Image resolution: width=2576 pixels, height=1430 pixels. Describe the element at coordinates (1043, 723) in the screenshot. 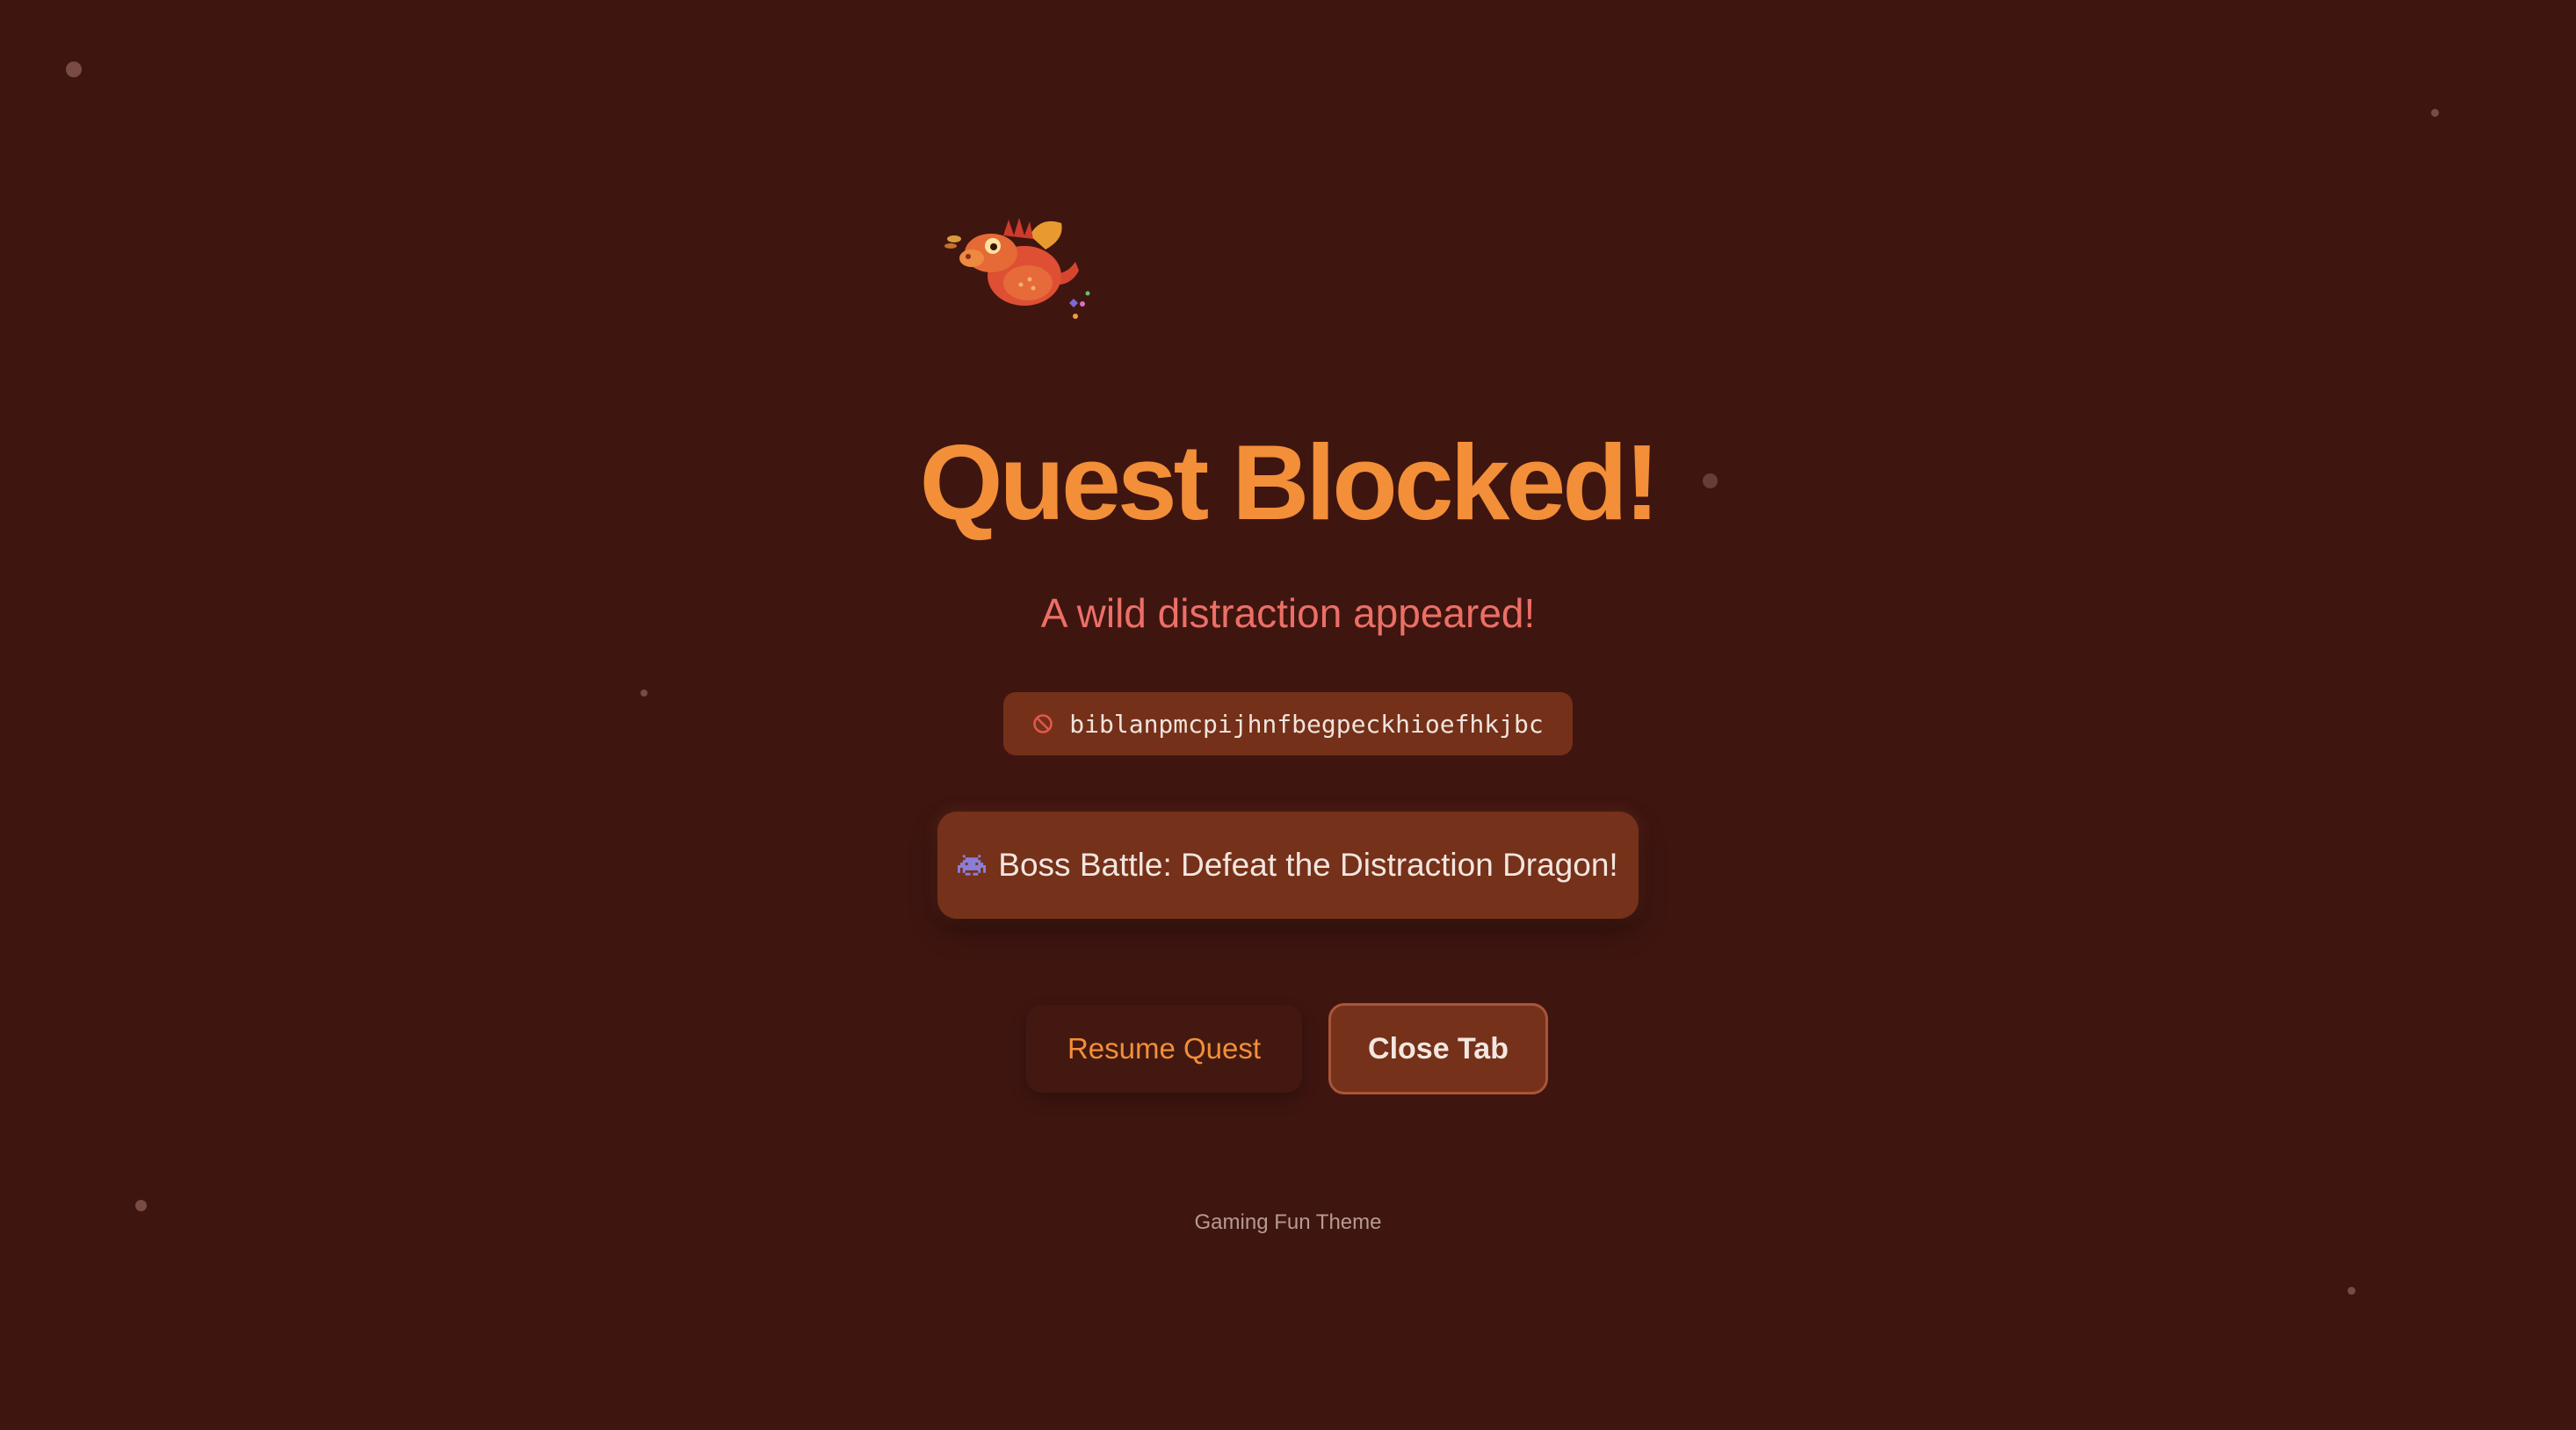

I see `no-entry-icon` at that location.